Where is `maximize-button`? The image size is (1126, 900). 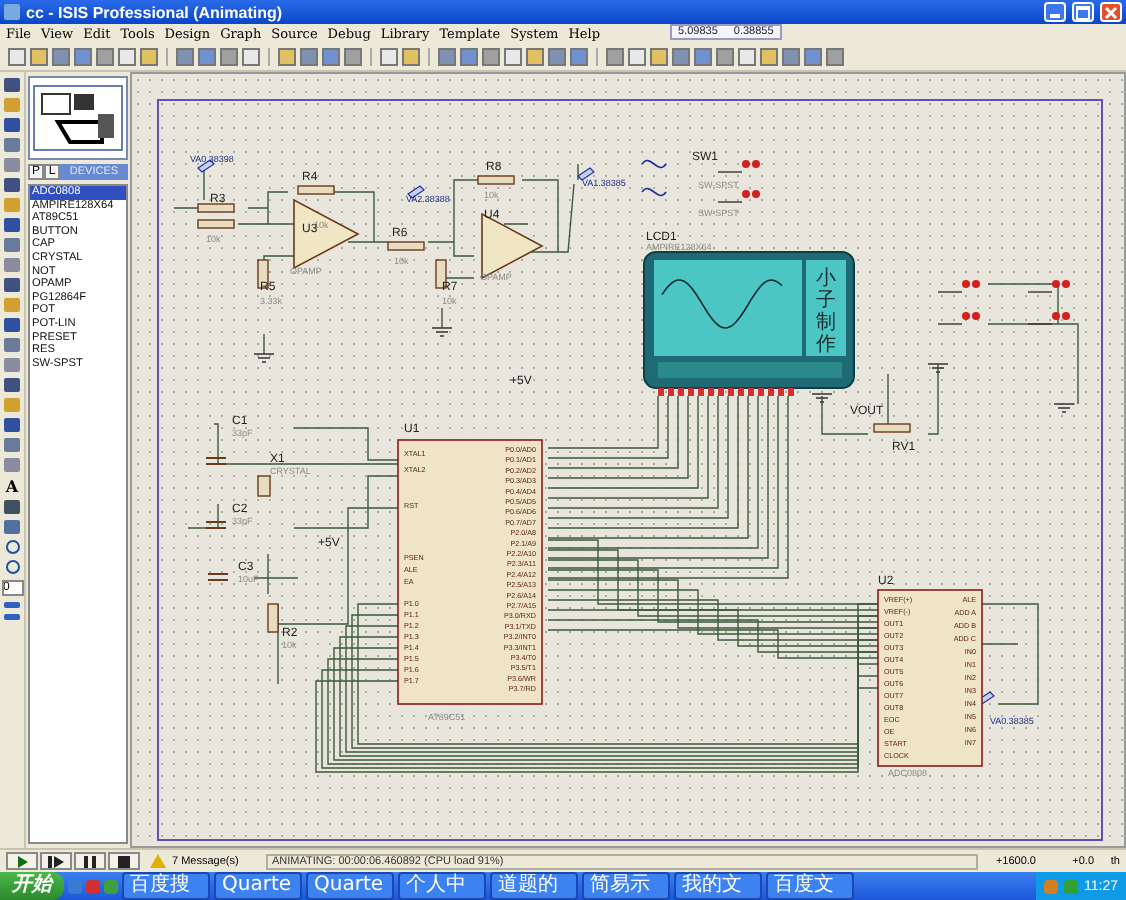 maximize-button is located at coordinates (1083, 12).